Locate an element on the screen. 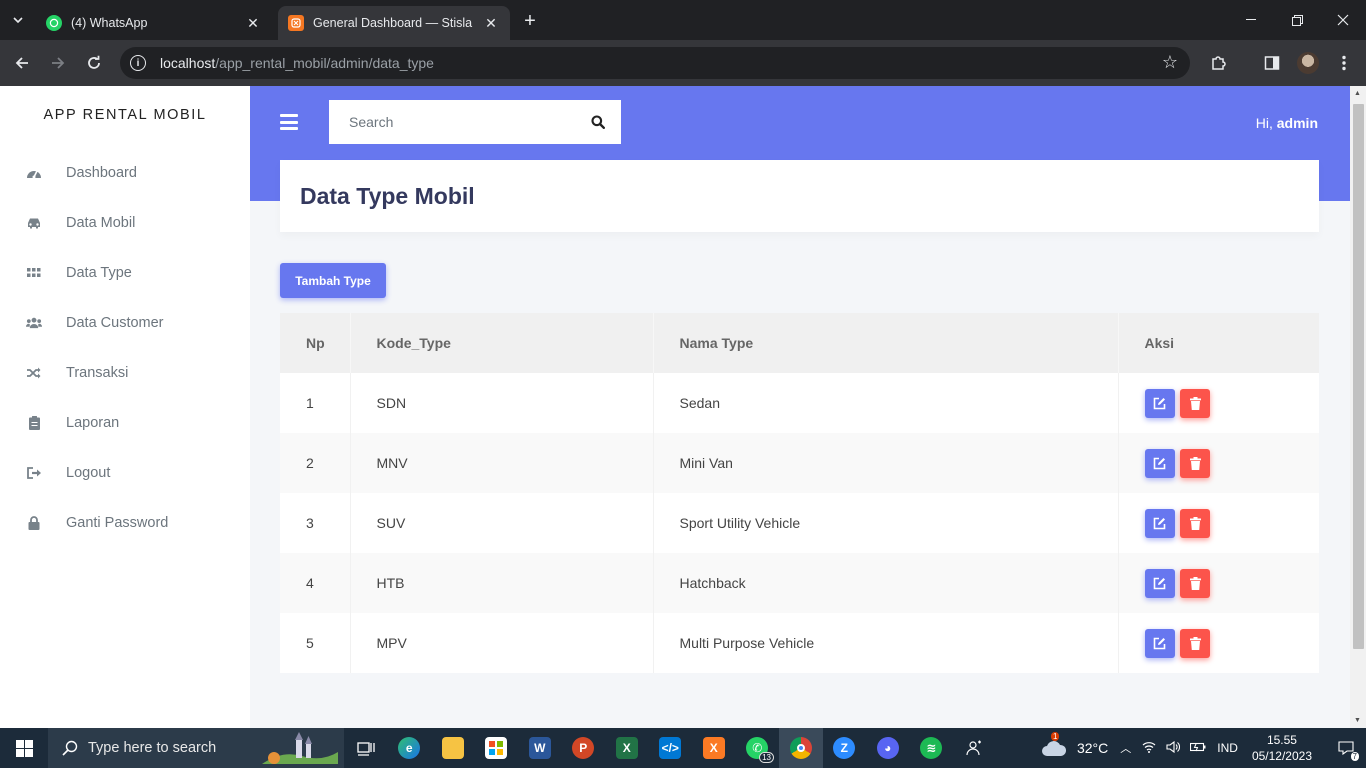 The height and width of the screenshot is (768, 1366). taskbar-discord: ◕ is located at coordinates (888, 748).